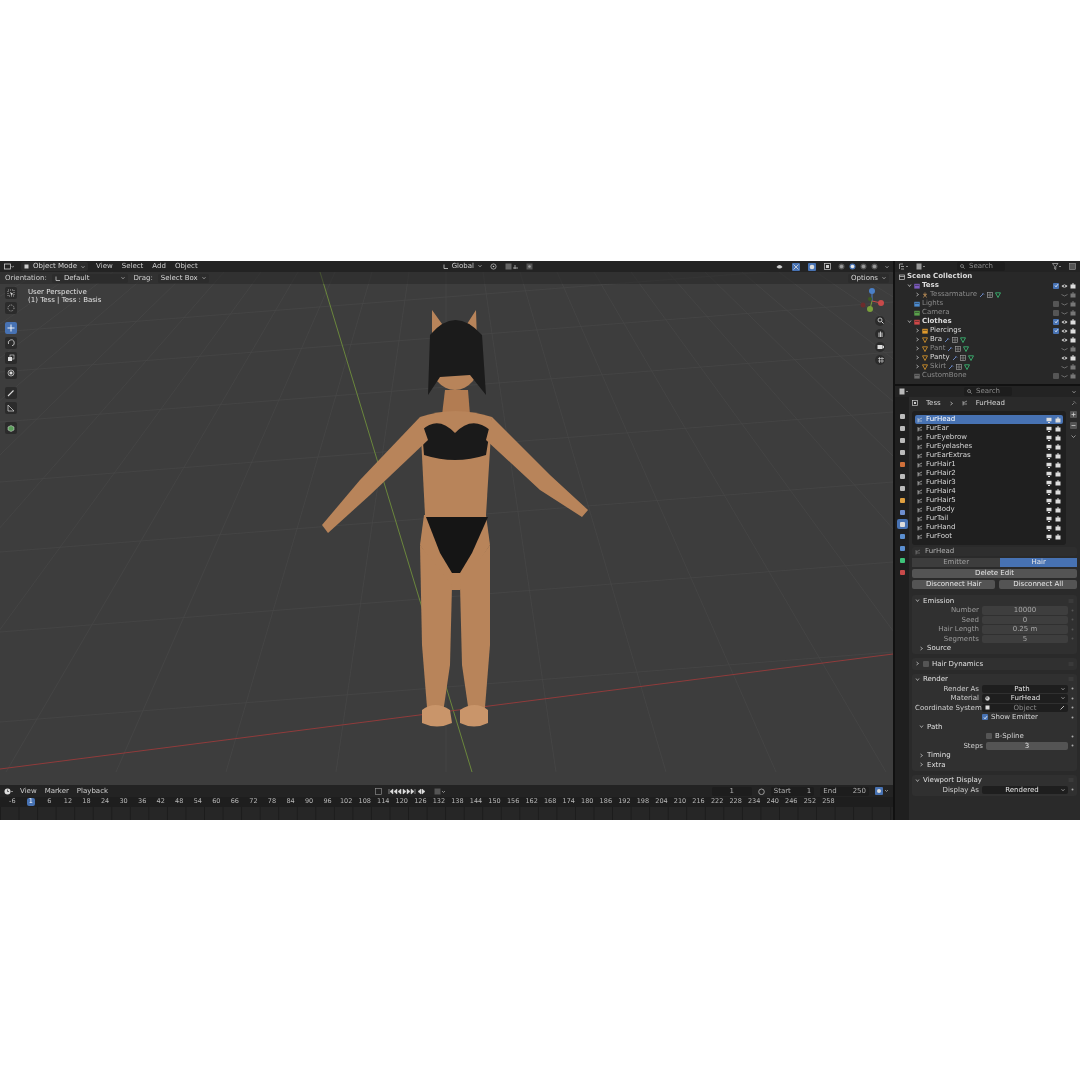 Image resolution: width=1080 pixels, height=1080 pixels. Describe the element at coordinates (761, 791) in the screenshot. I see `stopwatch-icon` at that location.